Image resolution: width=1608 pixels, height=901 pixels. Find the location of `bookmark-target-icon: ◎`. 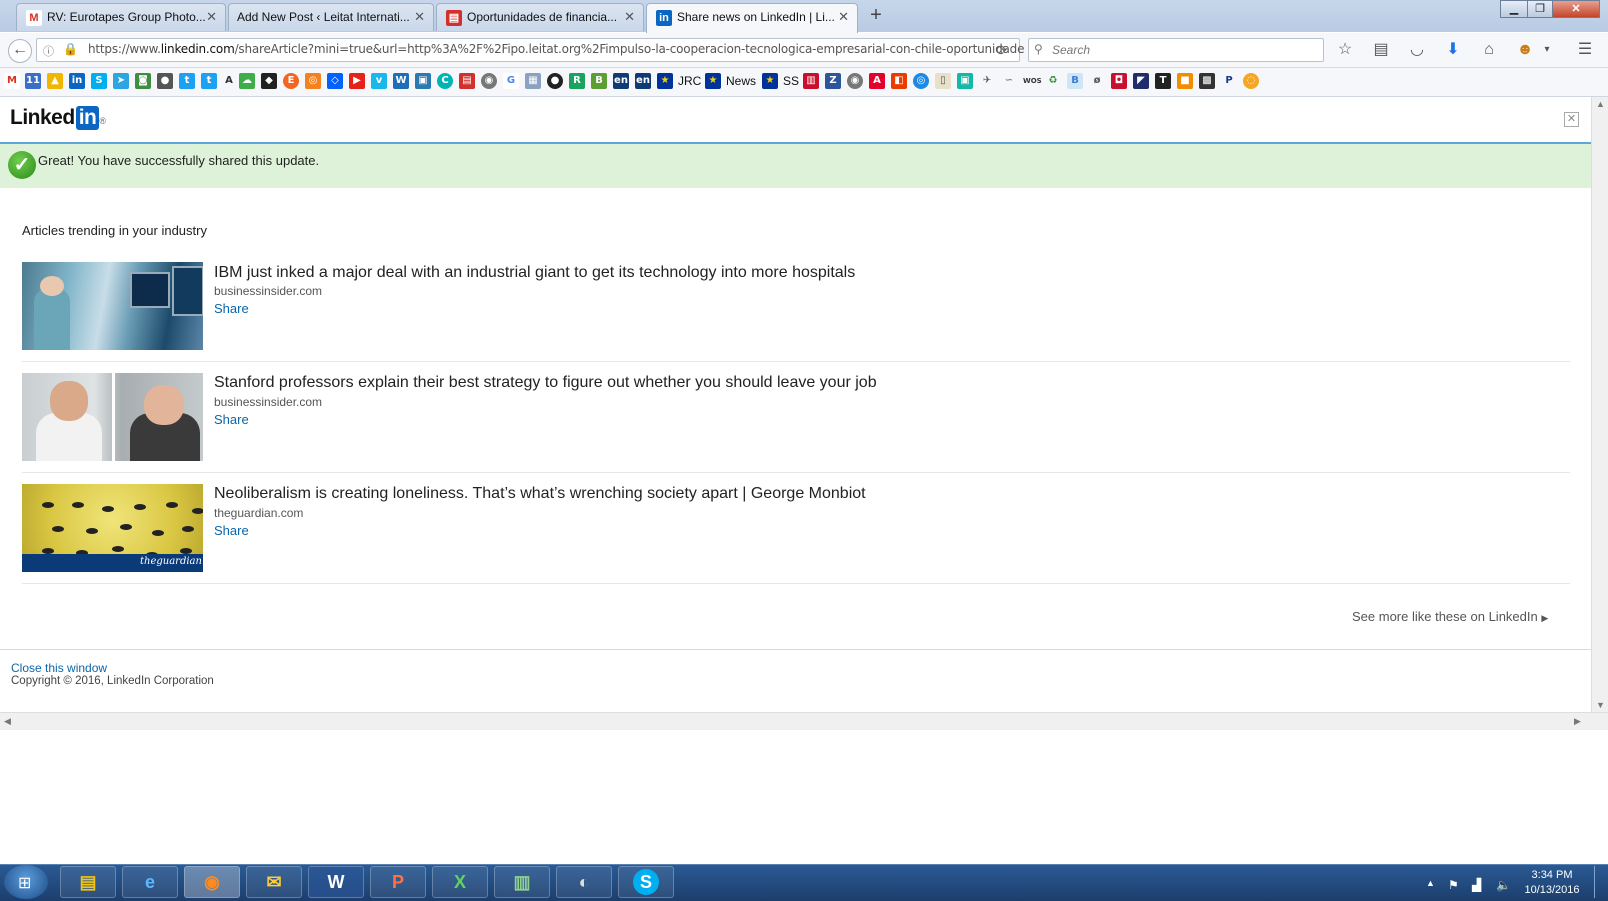

bookmark-target-icon: ◎ is located at coordinates (921, 81).